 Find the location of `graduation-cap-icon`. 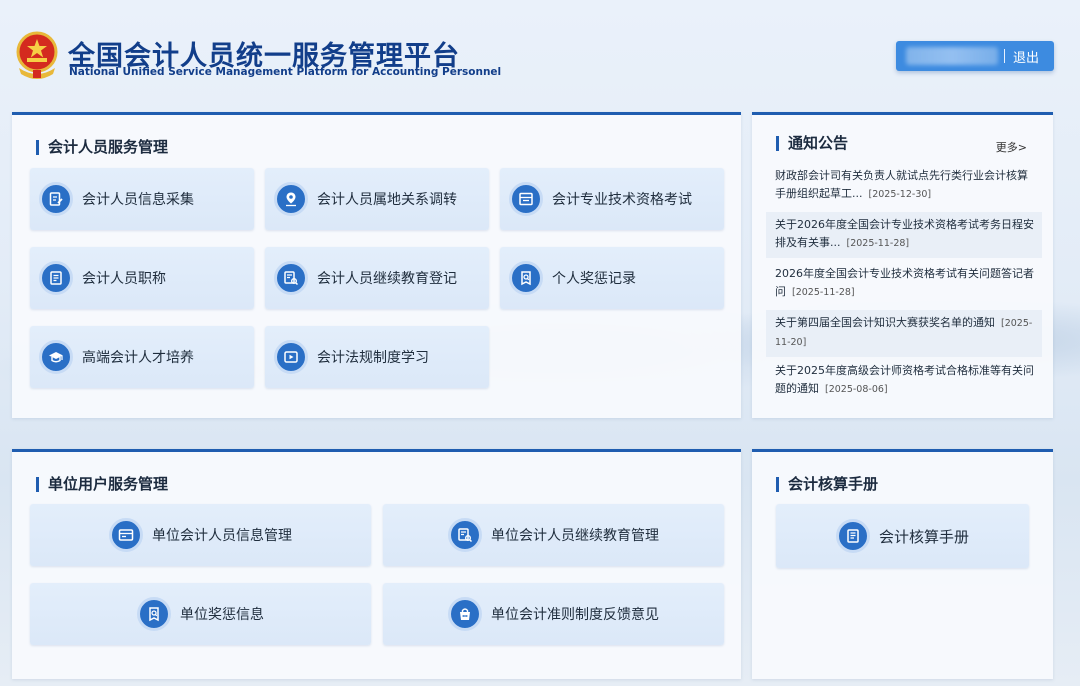

graduation-cap-icon is located at coordinates (56, 357).